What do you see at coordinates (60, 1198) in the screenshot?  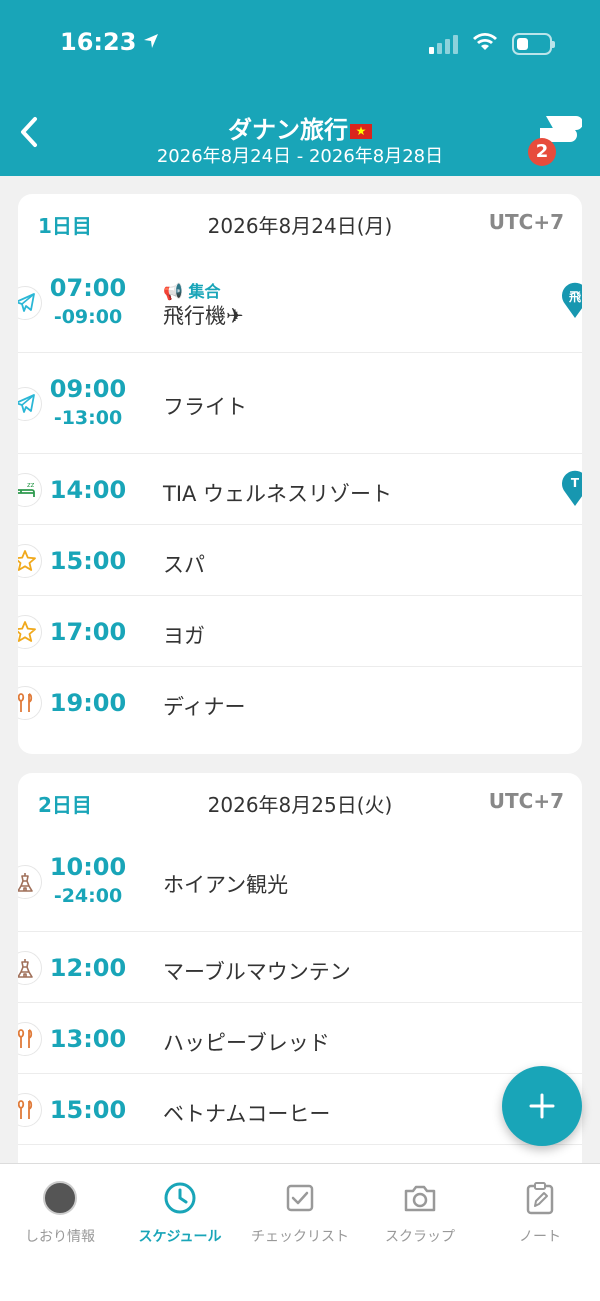 I see `avatar` at bounding box center [60, 1198].